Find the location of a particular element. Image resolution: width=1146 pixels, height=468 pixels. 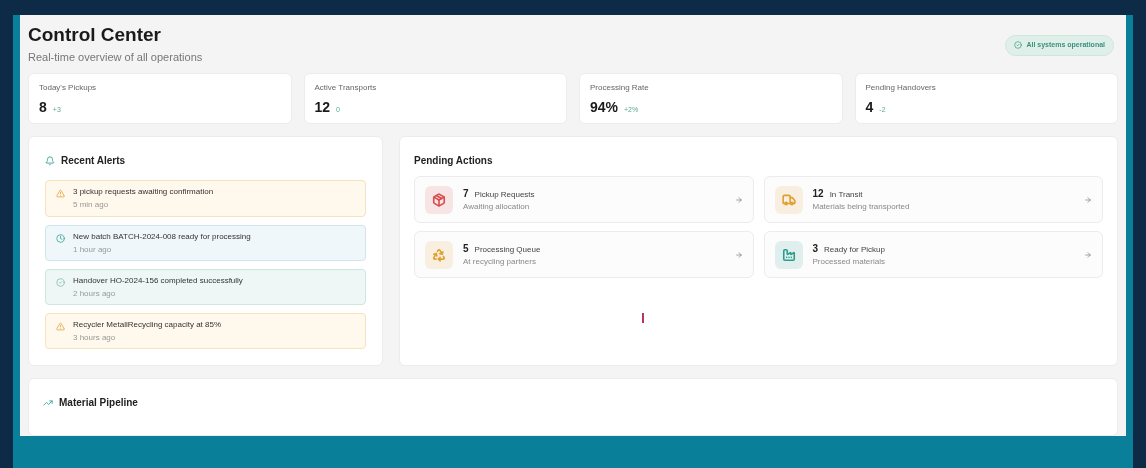

section-title: Recent Alerts is located at coordinates (93, 161).